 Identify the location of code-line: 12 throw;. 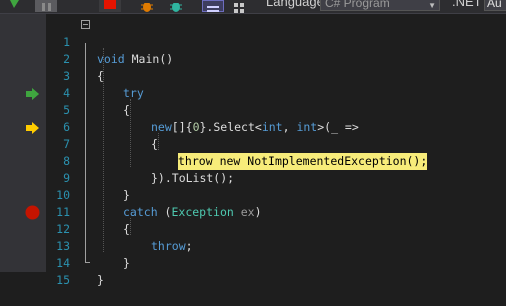
(276, 228).